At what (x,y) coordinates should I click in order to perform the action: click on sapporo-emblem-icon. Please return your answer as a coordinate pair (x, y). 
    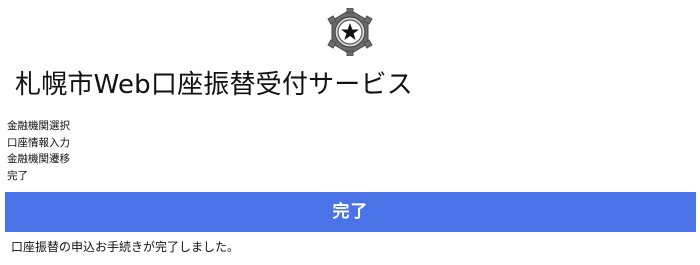
    Looking at the image, I should click on (350, 32).